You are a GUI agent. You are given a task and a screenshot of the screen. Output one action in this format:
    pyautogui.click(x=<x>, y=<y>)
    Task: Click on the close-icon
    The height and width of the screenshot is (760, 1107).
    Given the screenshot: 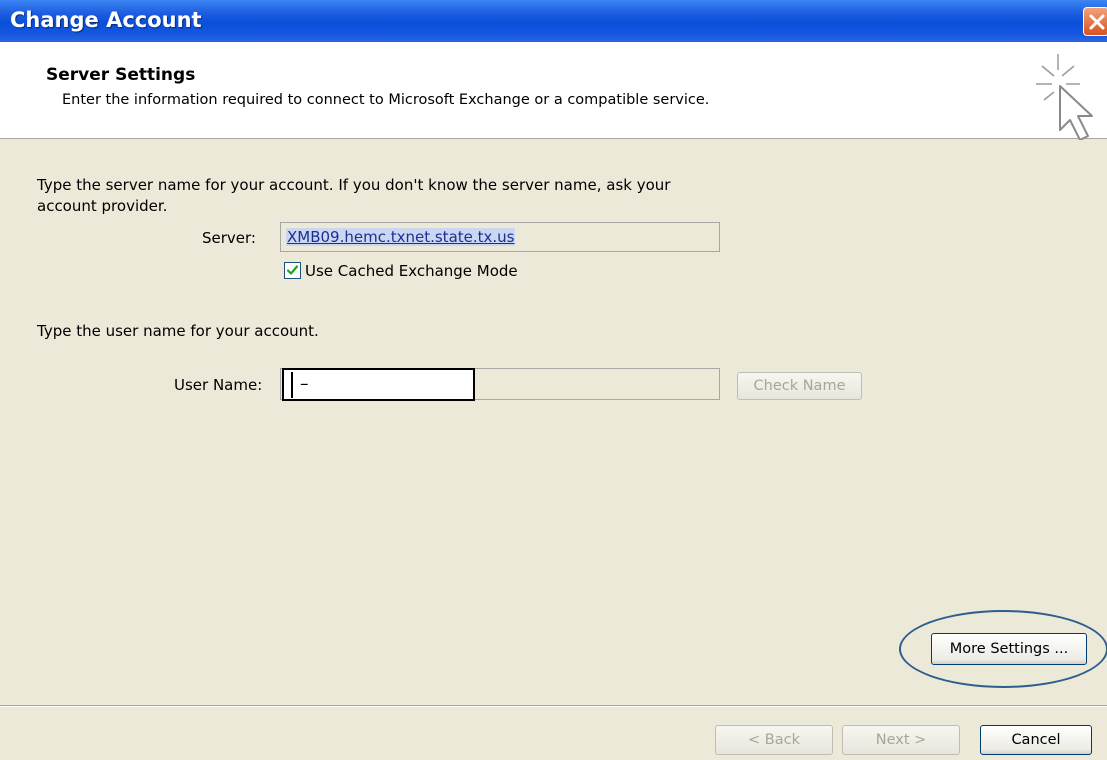 What is the action you would take?
    pyautogui.click(x=1097, y=22)
    